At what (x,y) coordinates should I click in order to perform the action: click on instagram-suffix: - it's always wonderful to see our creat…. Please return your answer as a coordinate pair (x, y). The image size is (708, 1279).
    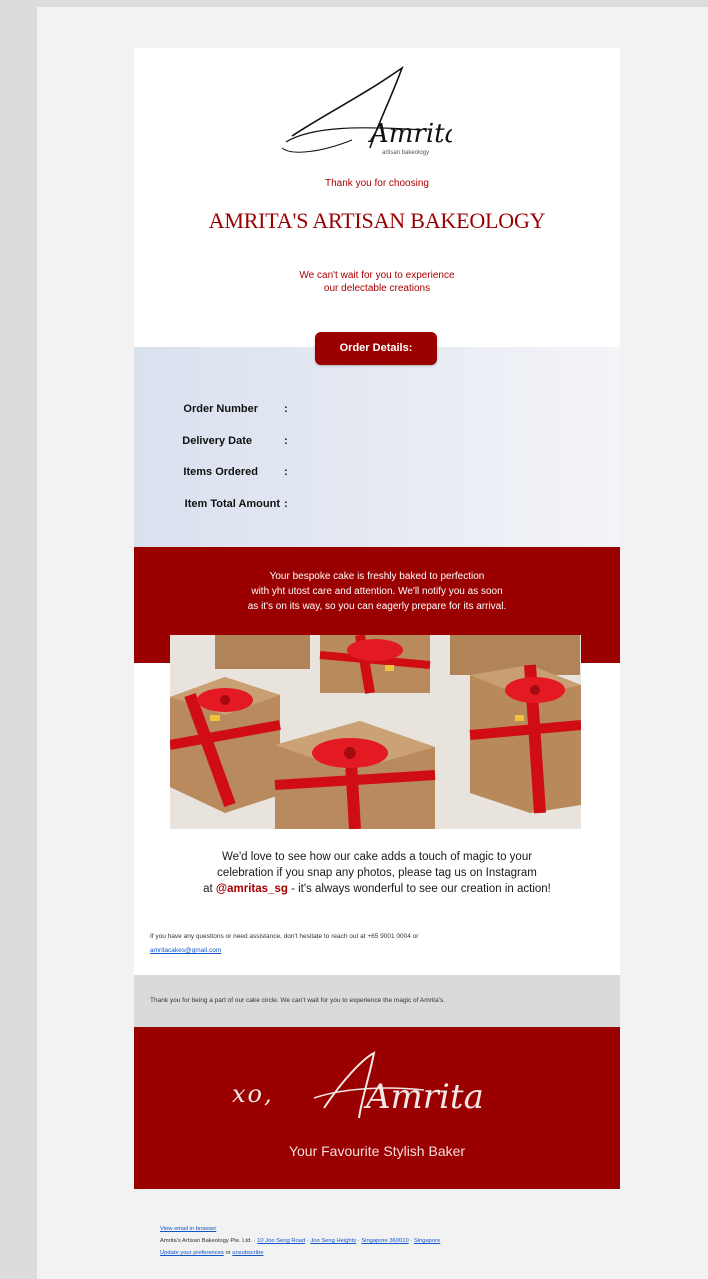
    Looking at the image, I should click on (419, 889).